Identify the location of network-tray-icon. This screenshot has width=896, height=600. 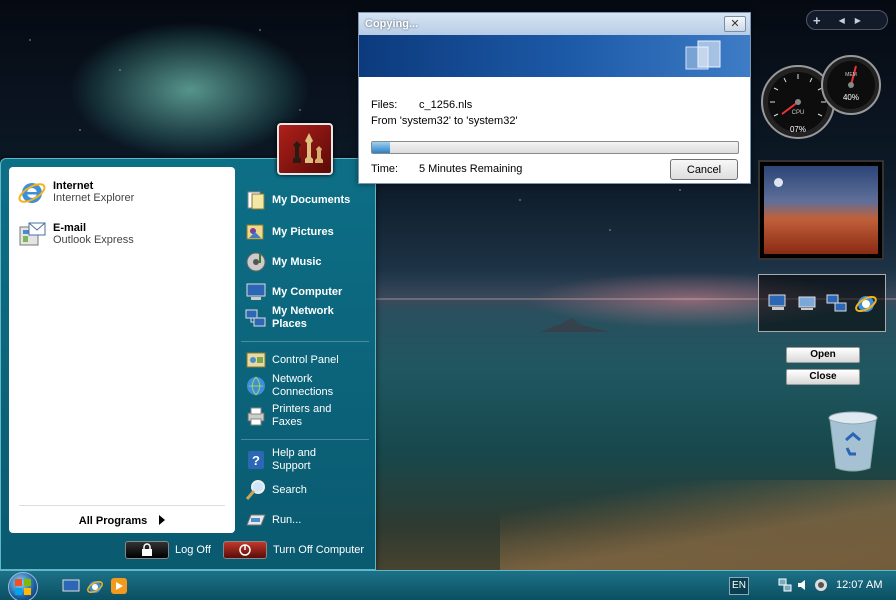
(785, 585).